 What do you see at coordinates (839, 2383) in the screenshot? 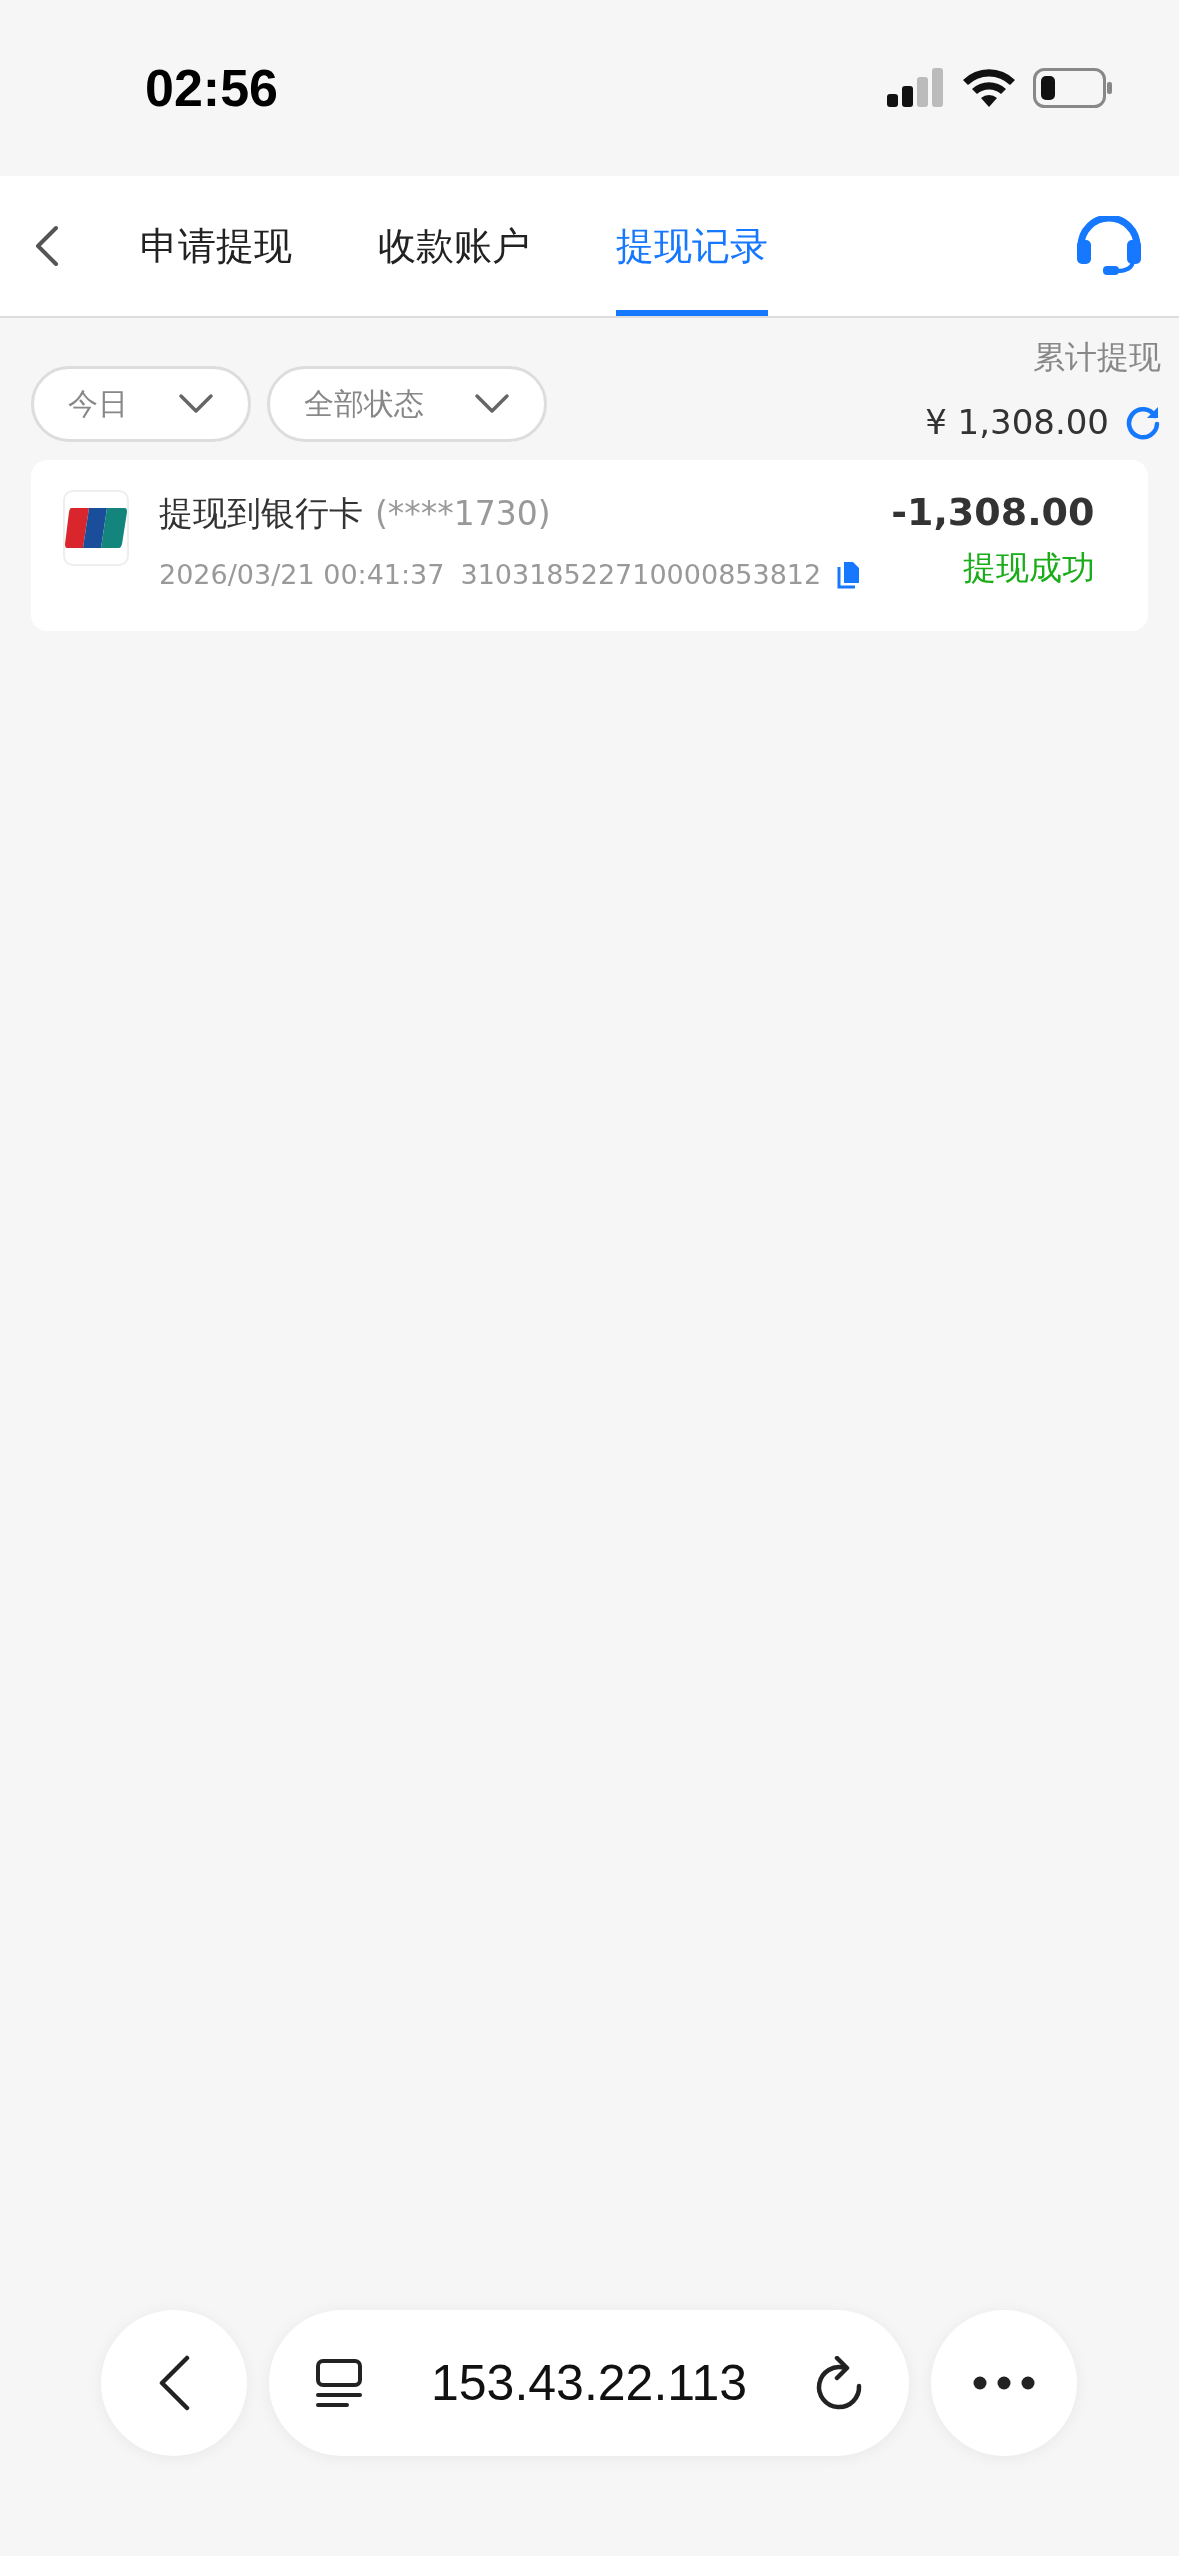
I see `reload-icon` at bounding box center [839, 2383].